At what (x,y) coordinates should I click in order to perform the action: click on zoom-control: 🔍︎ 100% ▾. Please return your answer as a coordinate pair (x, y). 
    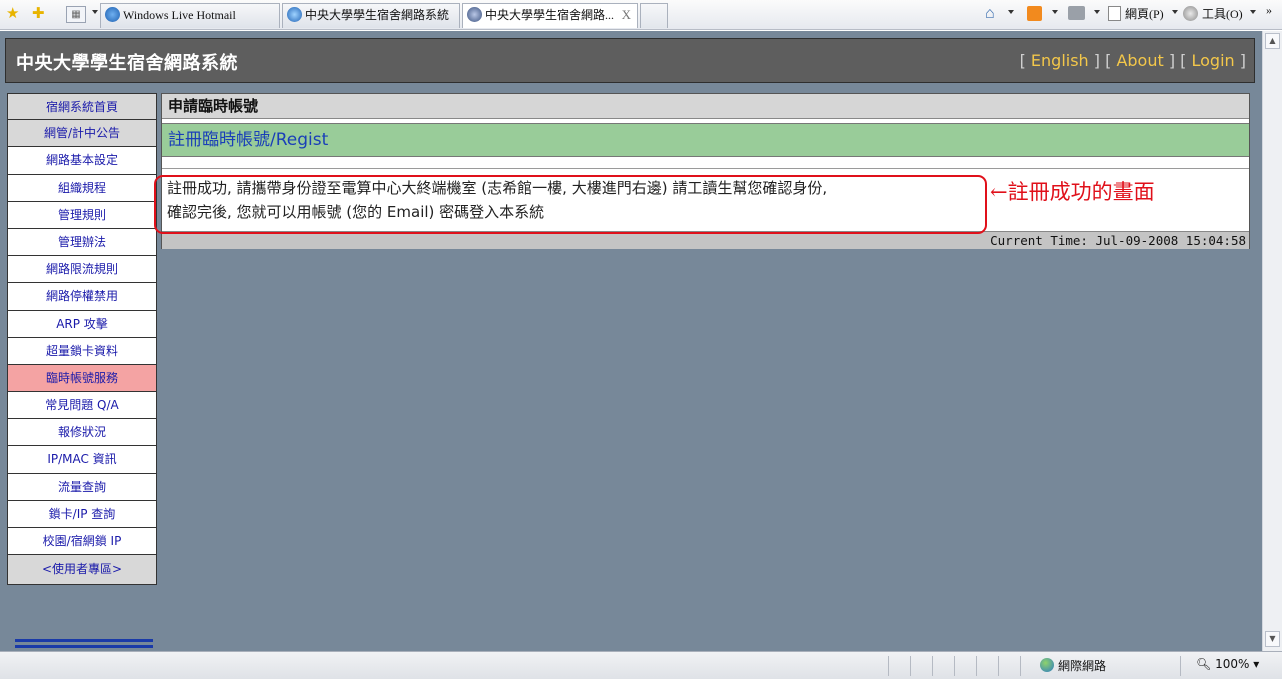
    Looking at the image, I should click on (1227, 664).